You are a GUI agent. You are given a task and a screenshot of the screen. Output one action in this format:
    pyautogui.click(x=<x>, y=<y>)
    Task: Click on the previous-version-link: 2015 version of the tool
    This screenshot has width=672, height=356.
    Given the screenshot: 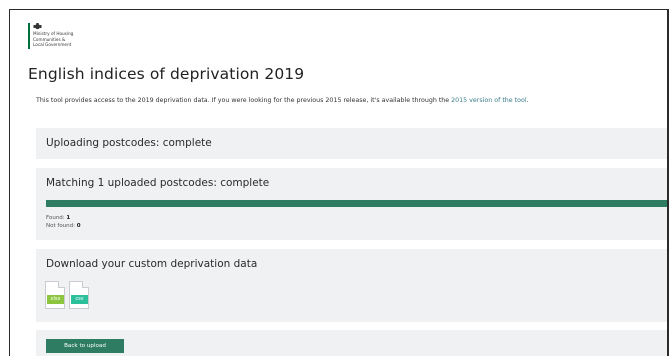 What is the action you would take?
    pyautogui.click(x=488, y=100)
    